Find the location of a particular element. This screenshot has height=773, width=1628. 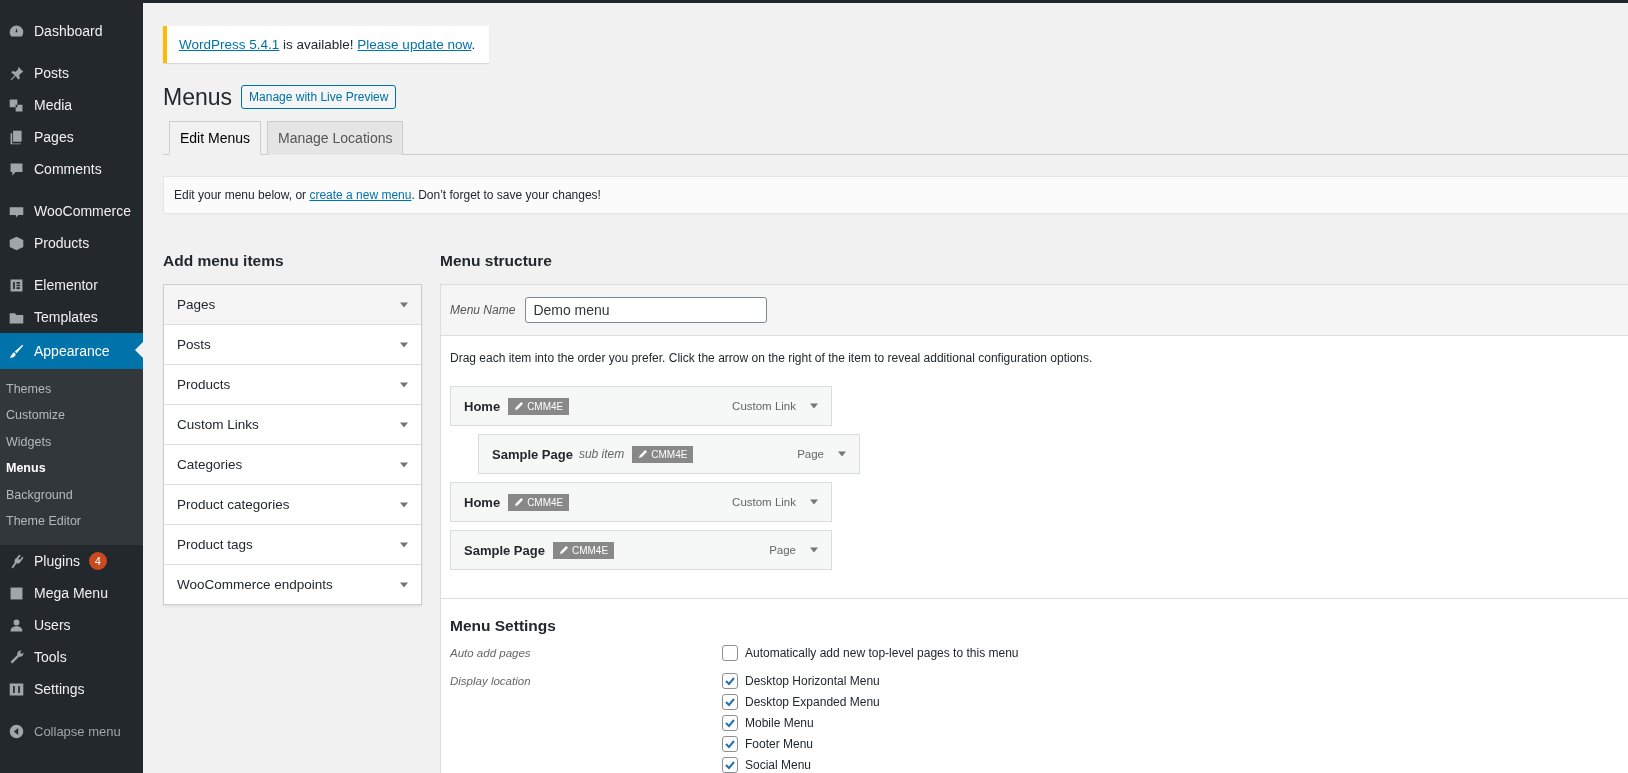

pages-icon is located at coordinates (16, 137).